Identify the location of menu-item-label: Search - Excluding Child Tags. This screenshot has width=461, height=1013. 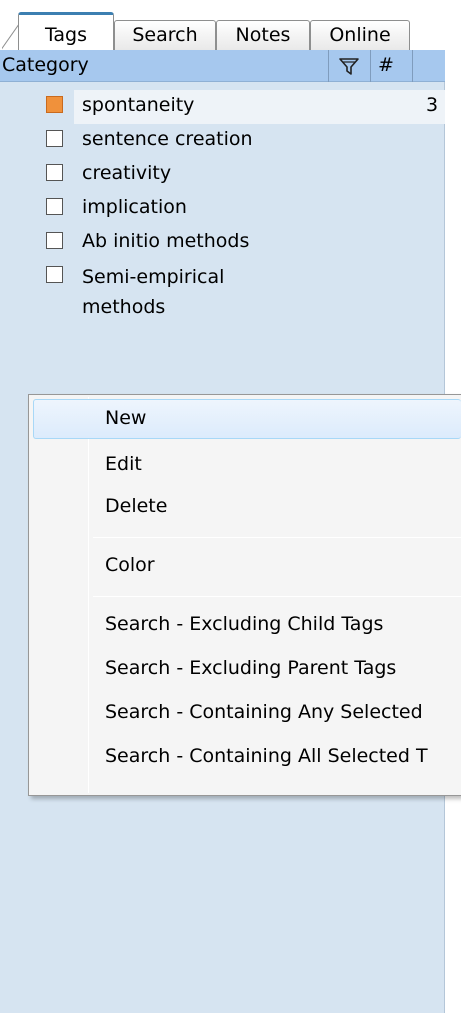
(244, 624).